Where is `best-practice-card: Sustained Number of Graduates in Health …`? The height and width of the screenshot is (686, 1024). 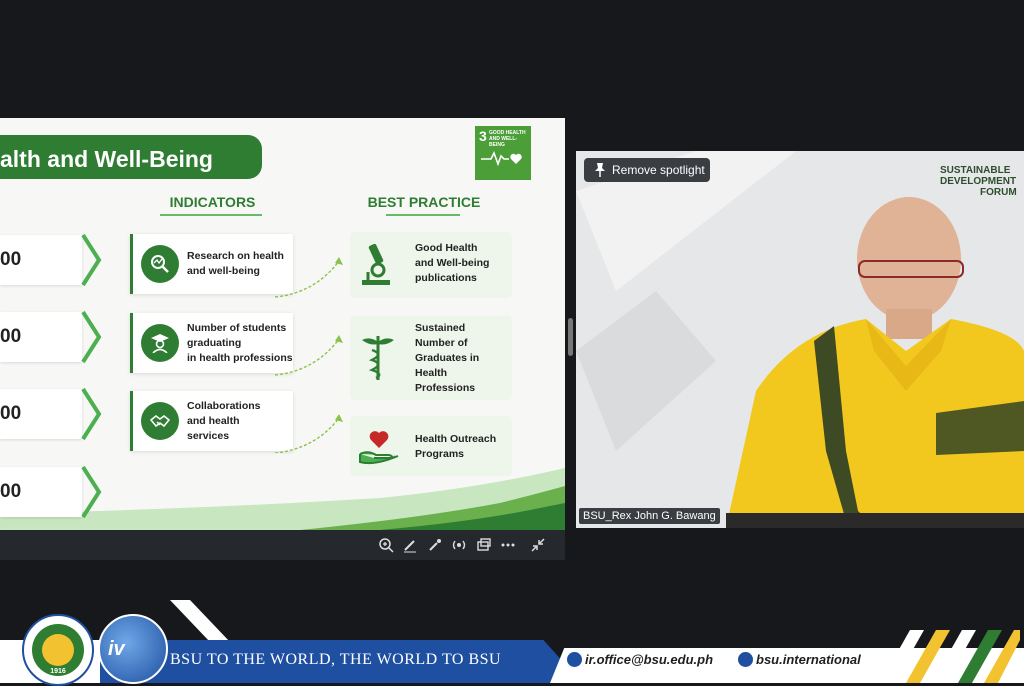
best-practice-card: Sustained Number of Graduates in Health … is located at coordinates (431, 358).